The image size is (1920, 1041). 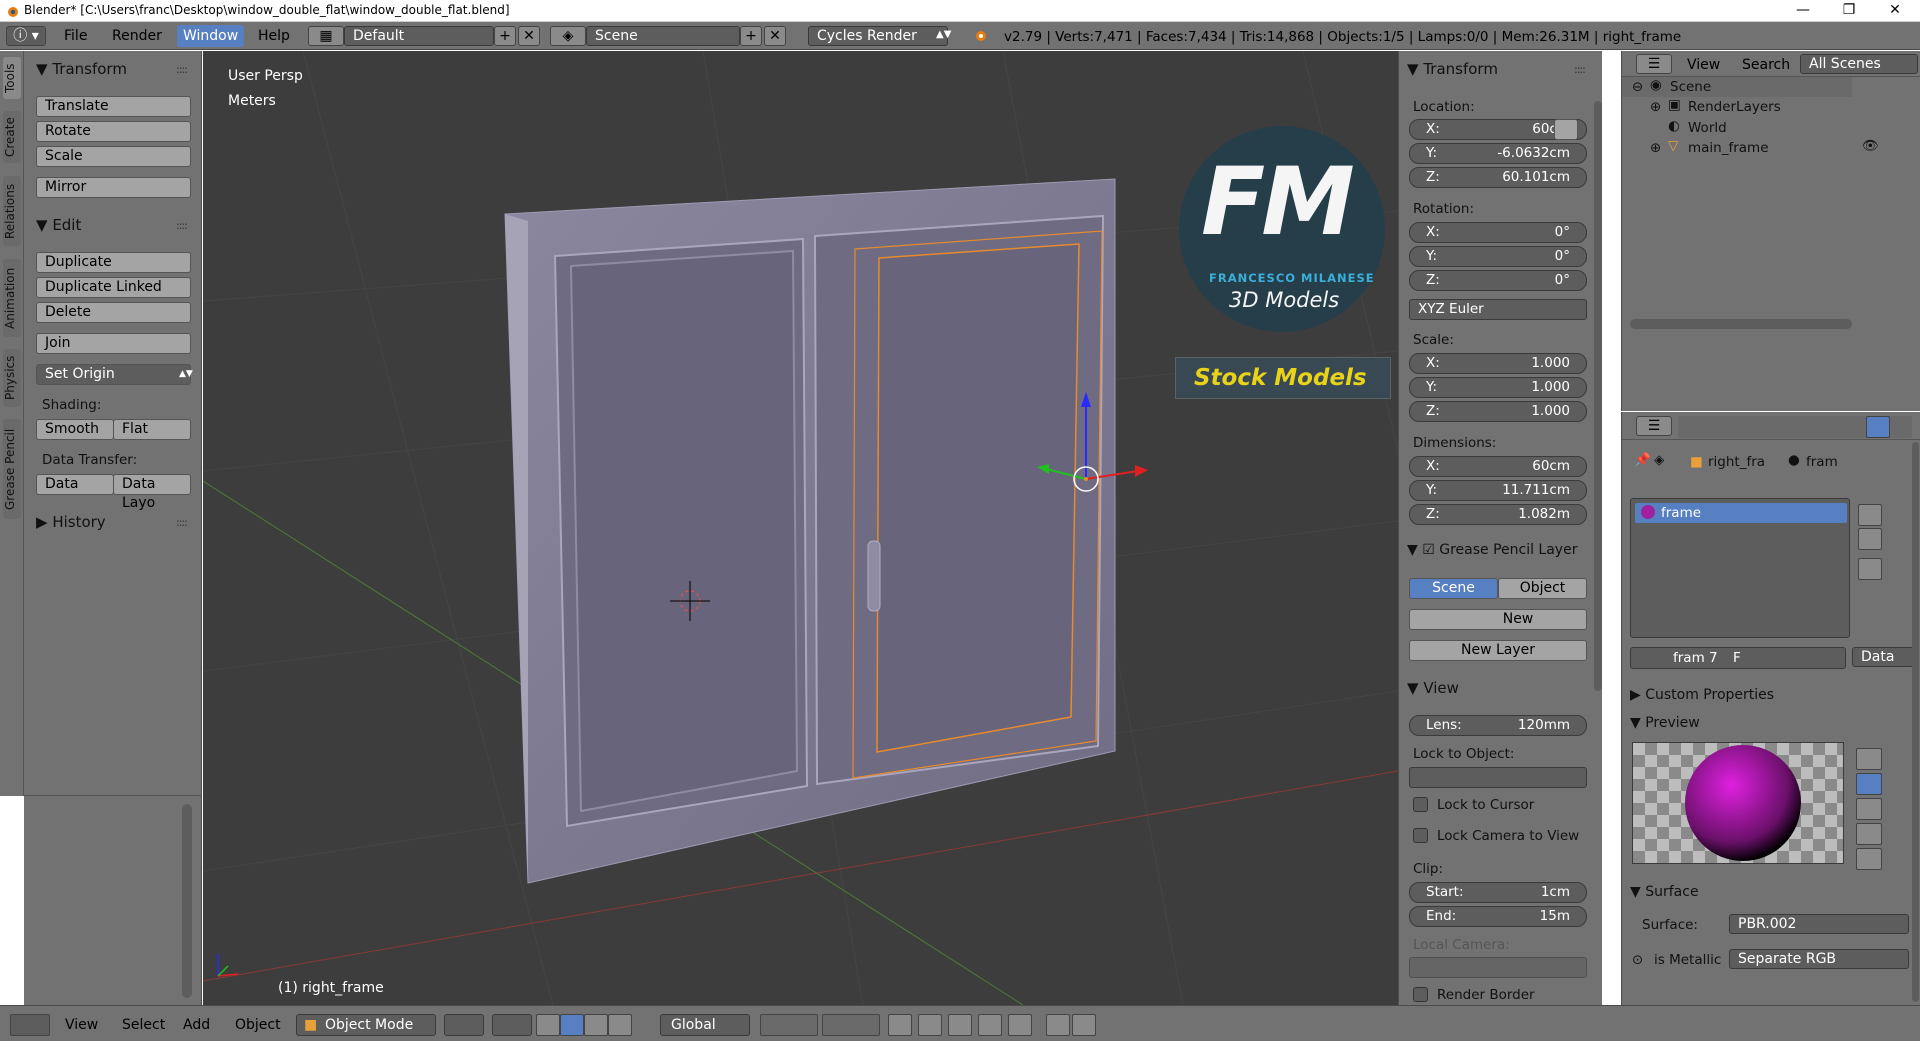 What do you see at coordinates (58, 225) in the screenshot?
I see `edit-panel-toggle: ▼ Edit` at bounding box center [58, 225].